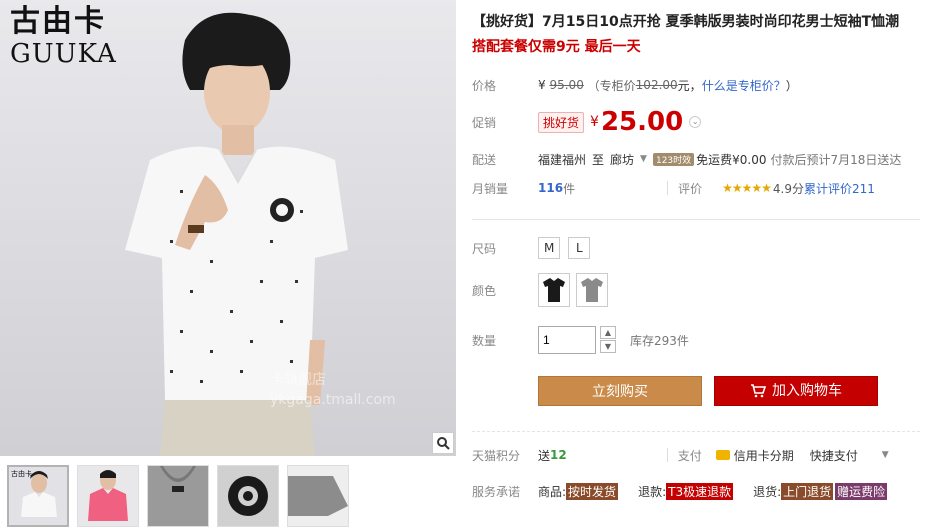 The height and width of the screenshot is (531, 930). I want to click on credit-installment-link: 信用卡分期, so click(764, 455).